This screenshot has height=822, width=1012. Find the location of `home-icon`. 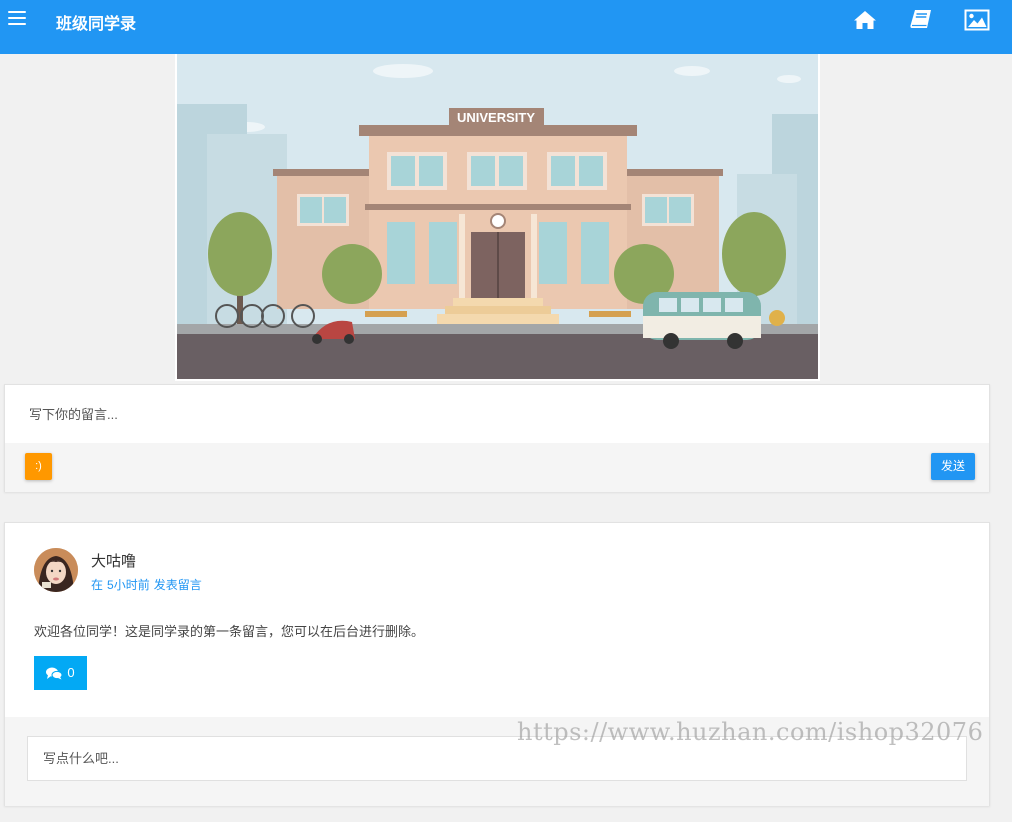

home-icon is located at coordinates (865, 20).